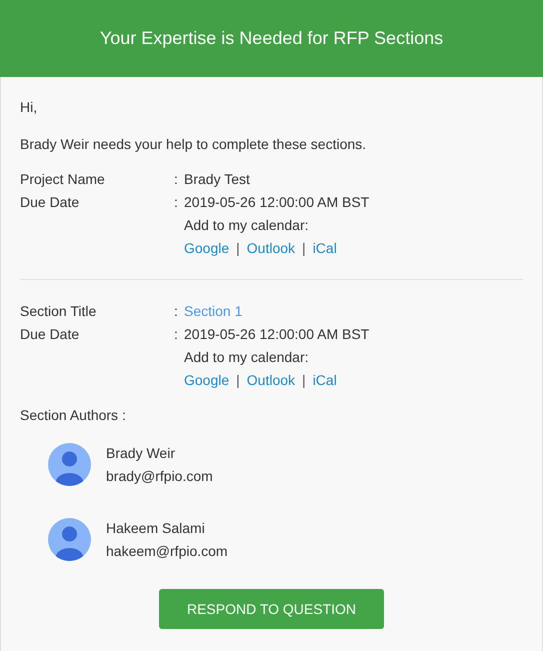 Image resolution: width=543 pixels, height=651 pixels. I want to click on respond-button: RESPOND TO QUESTION, so click(271, 609).